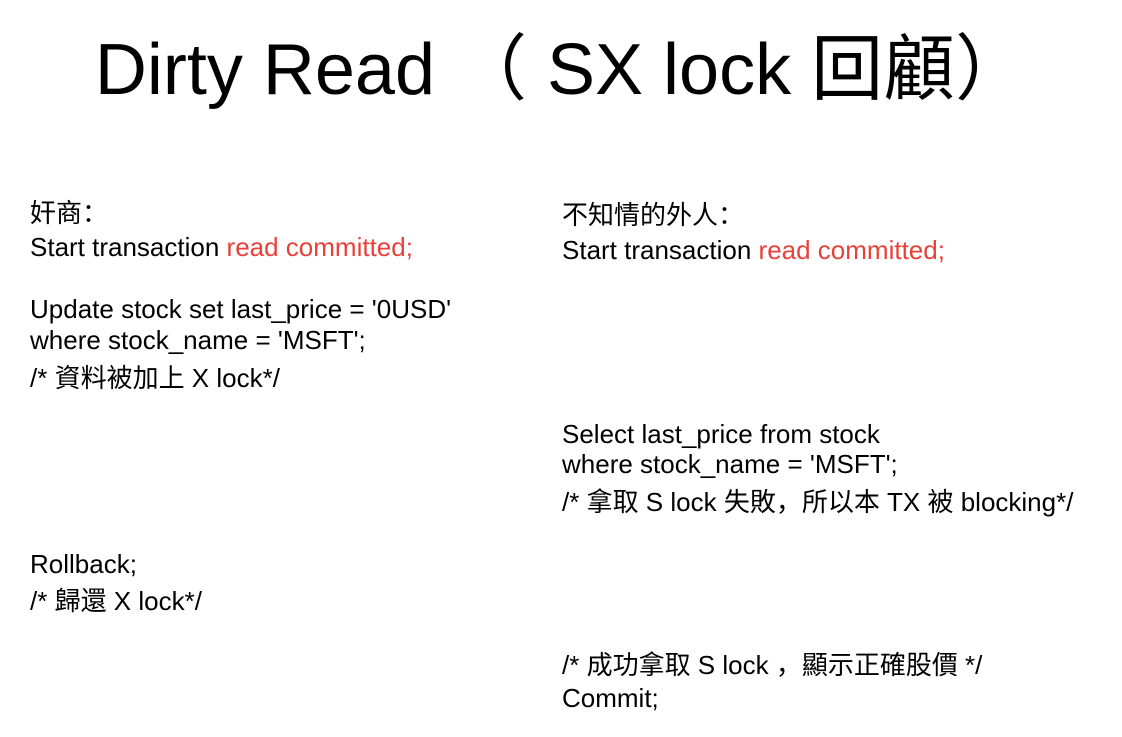 This screenshot has height=737, width=1122. Describe the element at coordinates (198, 340) in the screenshot. I see `left-update-line2: where stock_name = 'MSFT';` at that location.